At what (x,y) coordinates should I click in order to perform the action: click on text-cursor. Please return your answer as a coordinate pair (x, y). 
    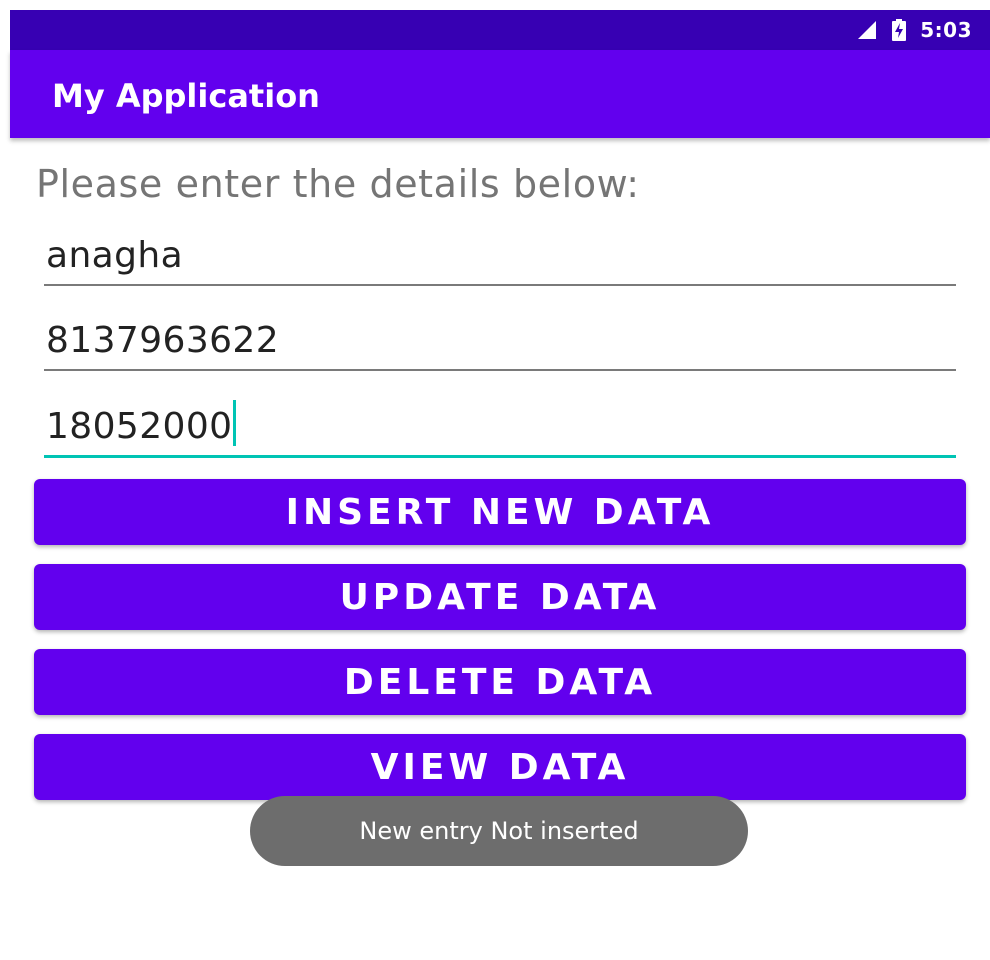
    Looking at the image, I should click on (235, 423).